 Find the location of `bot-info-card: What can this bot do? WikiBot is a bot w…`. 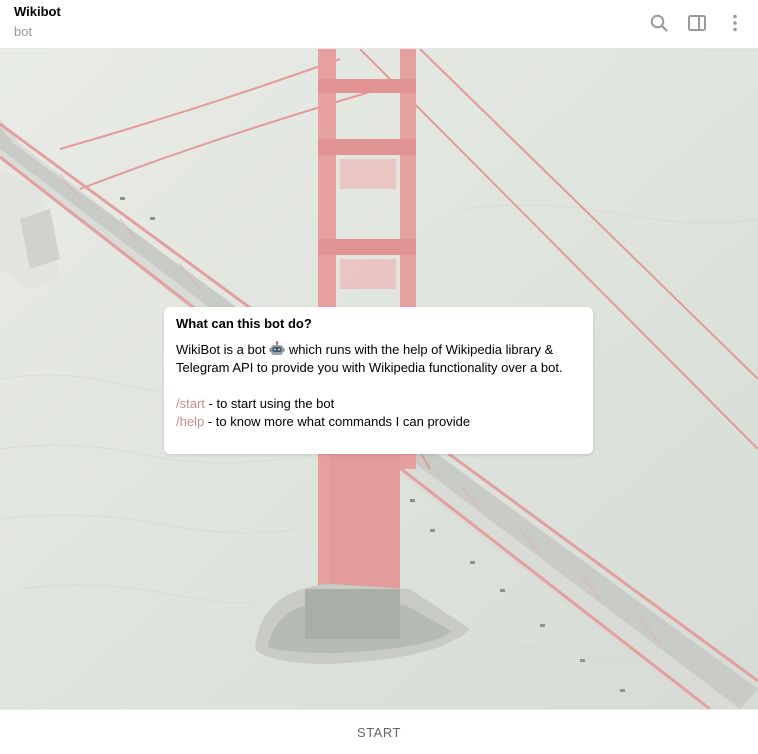

bot-info-card: What can this bot do? WikiBot is a bot w… is located at coordinates (378, 380).